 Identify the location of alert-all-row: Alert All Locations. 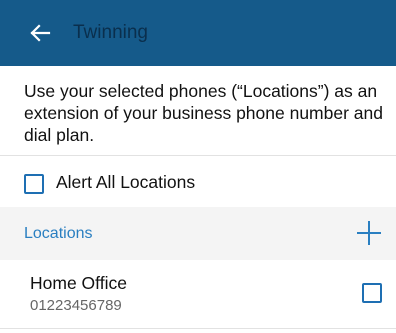
(198, 181).